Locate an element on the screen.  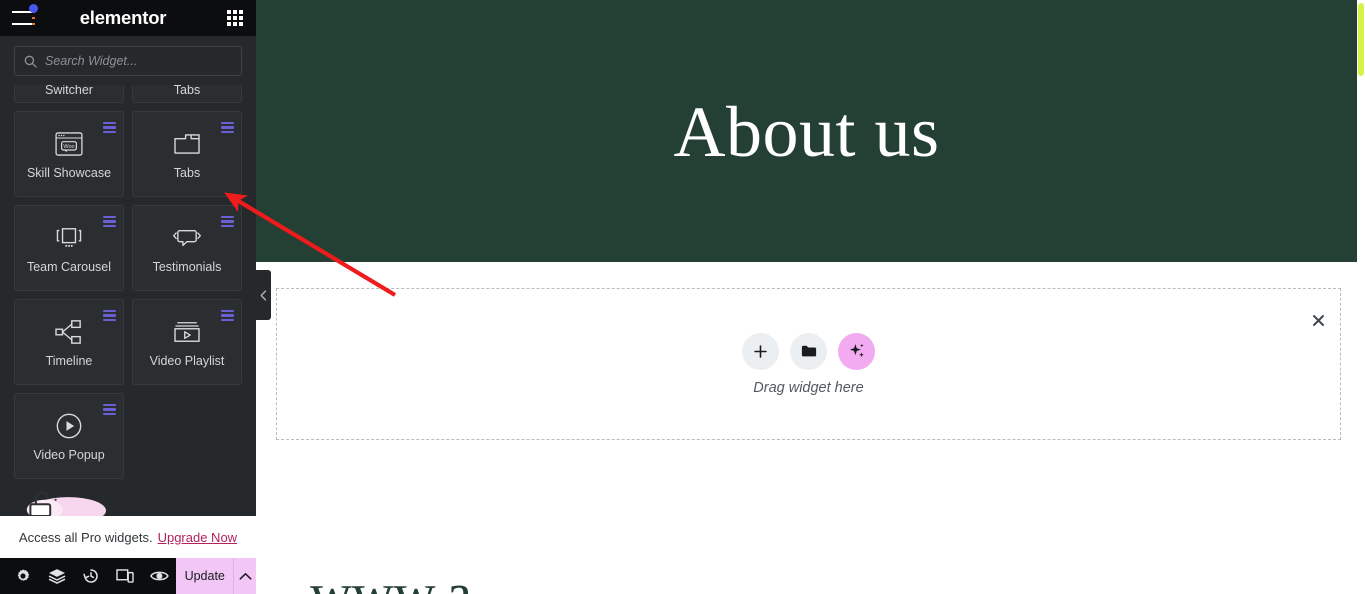
svg-text: Woo is located at coordinates (68, 146).